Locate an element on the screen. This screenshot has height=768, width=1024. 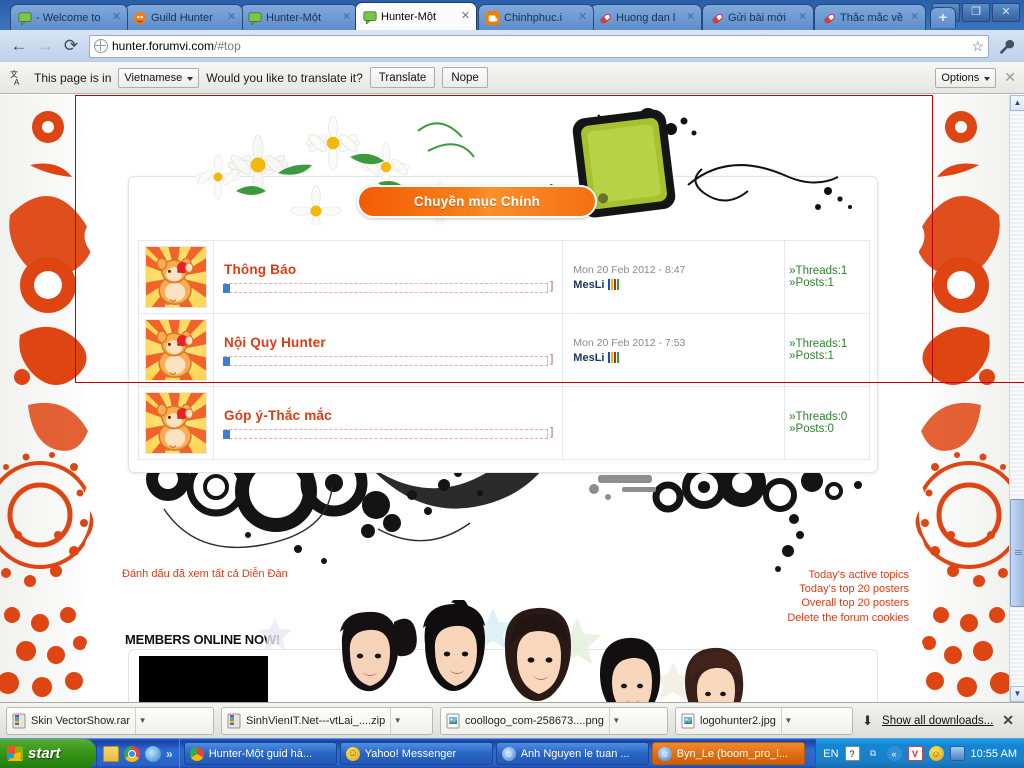
forum-icon-cell is located at coordinates (176, 350).